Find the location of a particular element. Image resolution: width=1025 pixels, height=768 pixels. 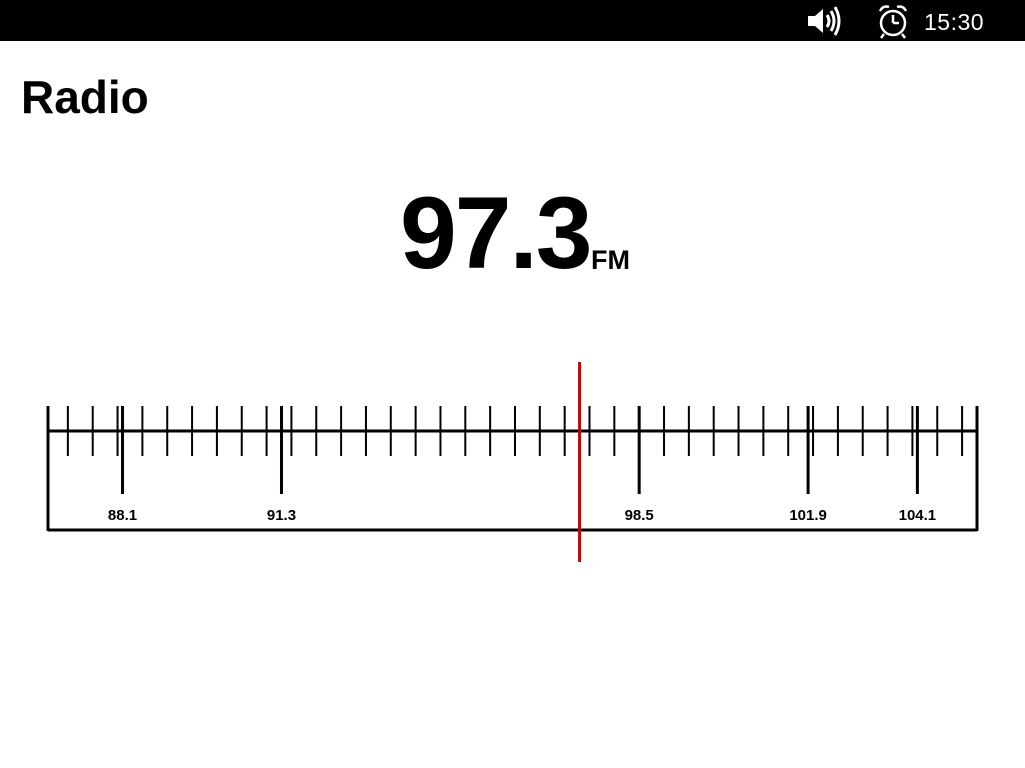

dial-station-label: 91.3 is located at coordinates (281, 515).